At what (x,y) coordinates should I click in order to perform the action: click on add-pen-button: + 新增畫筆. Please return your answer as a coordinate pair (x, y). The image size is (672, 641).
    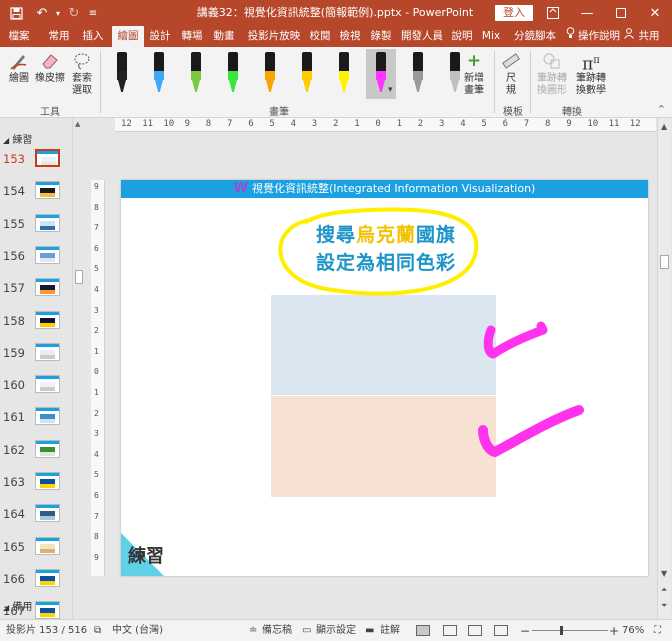
    Looking at the image, I should click on (474, 74).